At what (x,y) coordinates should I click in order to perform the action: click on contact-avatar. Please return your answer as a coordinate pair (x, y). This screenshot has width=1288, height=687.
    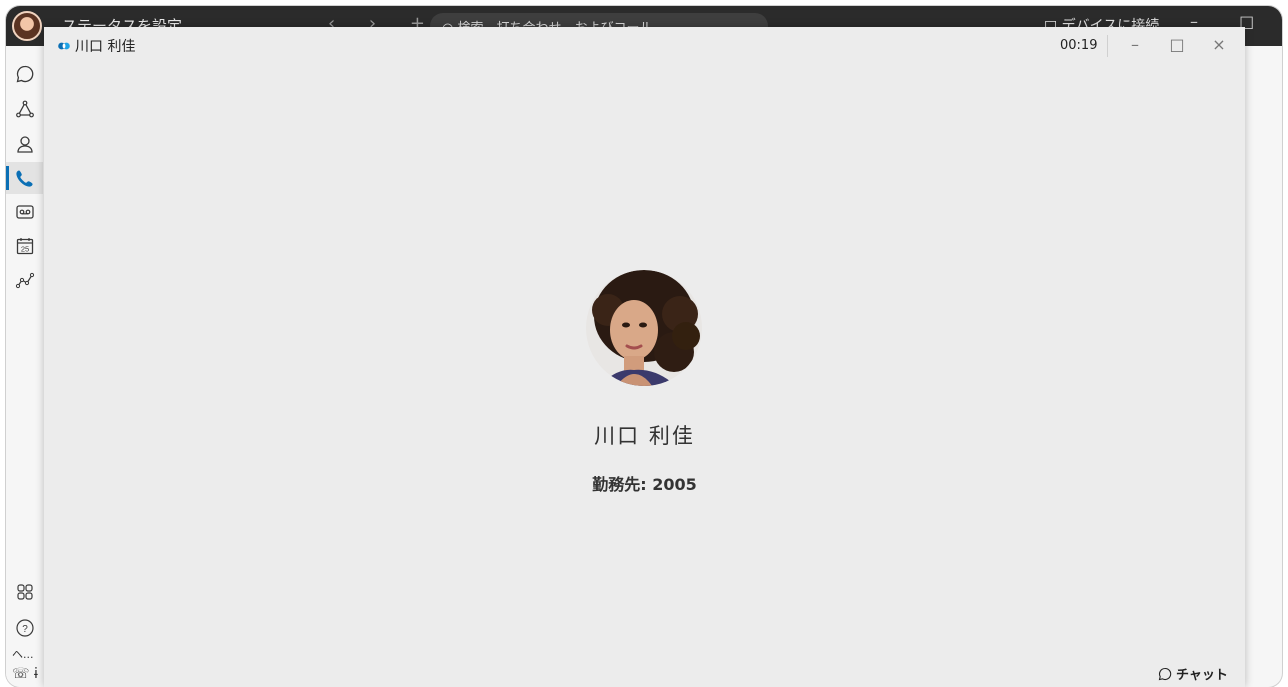
    Looking at the image, I should click on (644, 328).